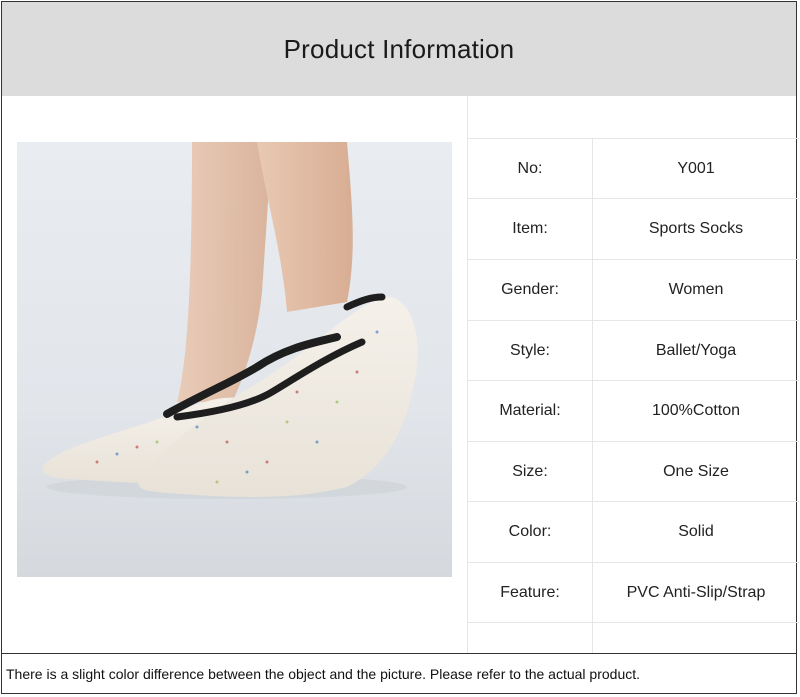  Describe the element at coordinates (633, 471) in the screenshot. I see `table-row: Size: One Size` at that location.